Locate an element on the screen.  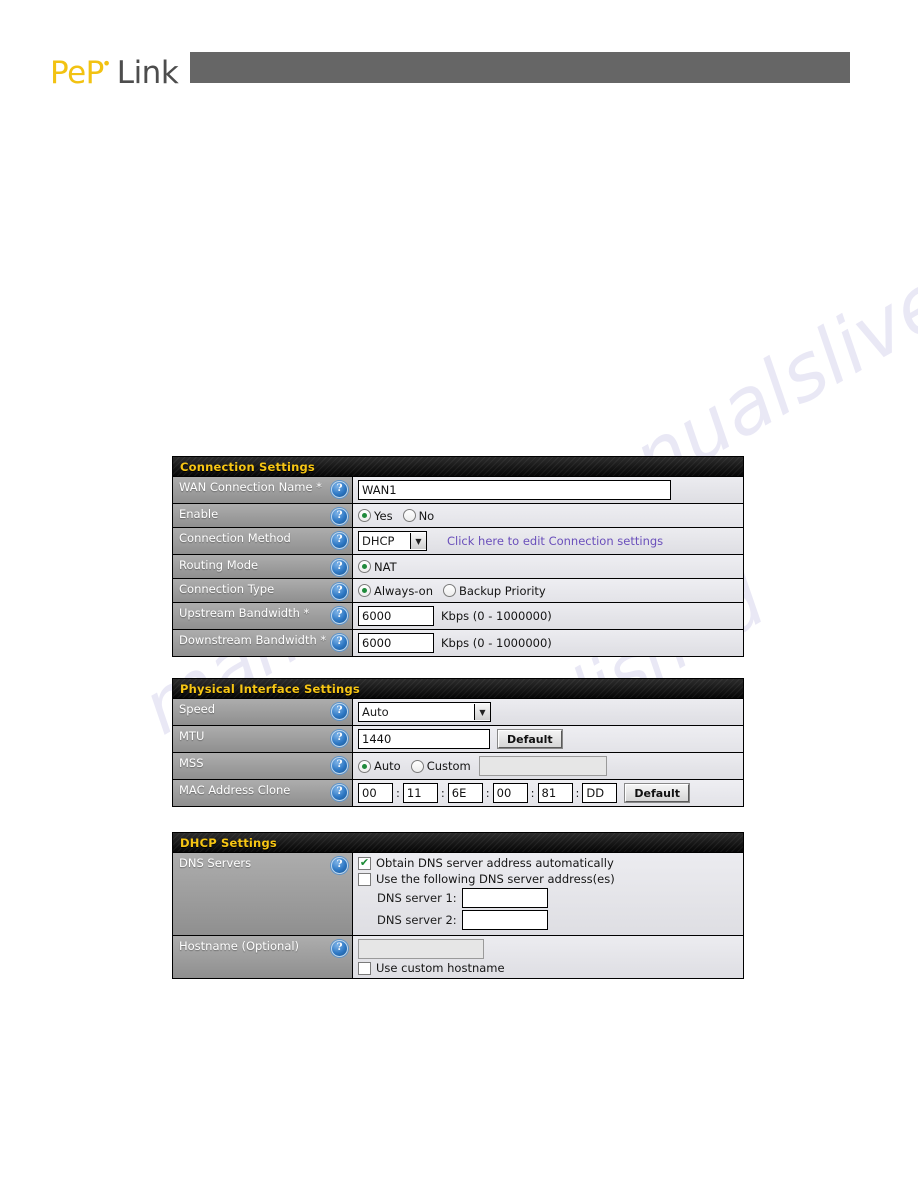
mac-octet-group: : : is located at coordinates (488, 793).